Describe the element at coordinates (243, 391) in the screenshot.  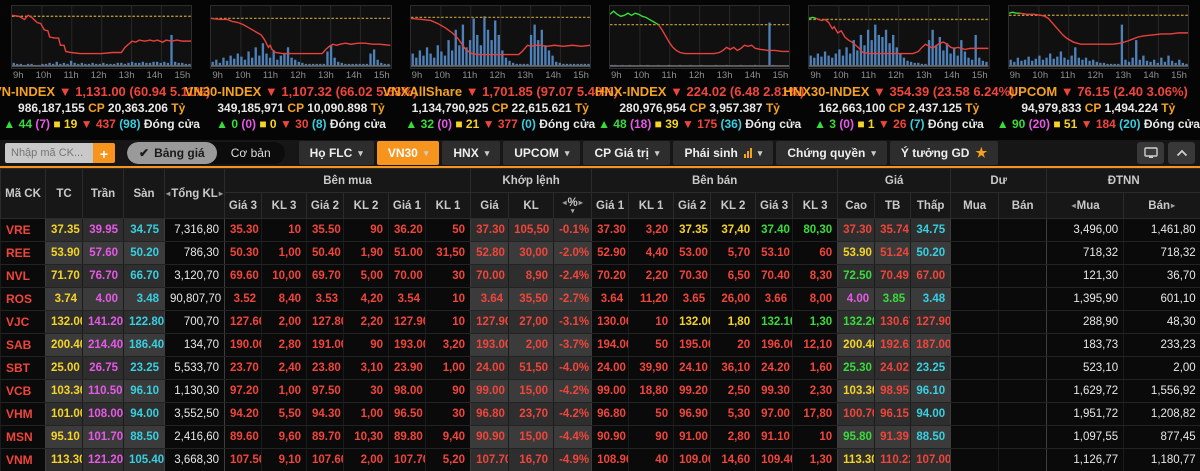
I see `cell-bg3: 97.20` at that location.